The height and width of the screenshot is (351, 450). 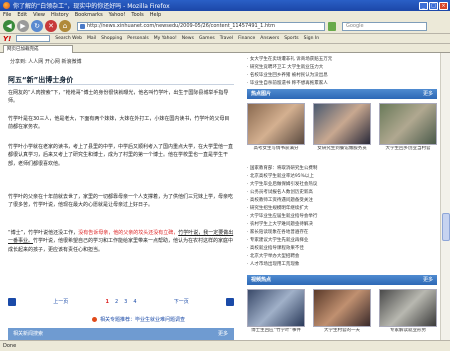 I want to click on stop-icon: ✕, so click(x=51, y=26).